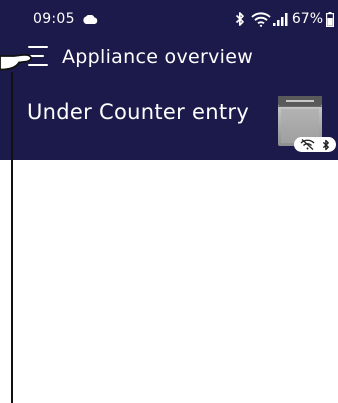  What do you see at coordinates (12, 237) in the screenshot?
I see `left-edge-line` at bounding box center [12, 237].